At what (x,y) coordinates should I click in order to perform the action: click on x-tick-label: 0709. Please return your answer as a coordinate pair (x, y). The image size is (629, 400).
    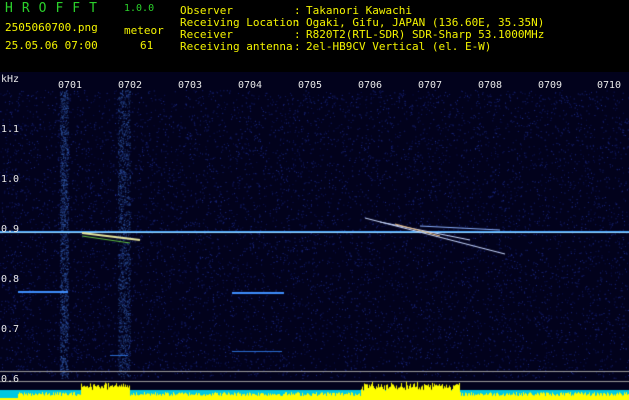
    Looking at the image, I should click on (550, 85).